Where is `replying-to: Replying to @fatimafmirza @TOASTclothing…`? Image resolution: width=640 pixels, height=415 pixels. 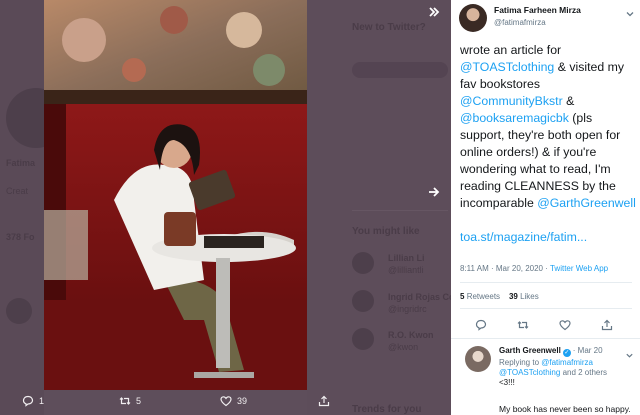
replying-to: Replying to @fatimafmirza @TOASTclothing… is located at coordinates (567, 373).